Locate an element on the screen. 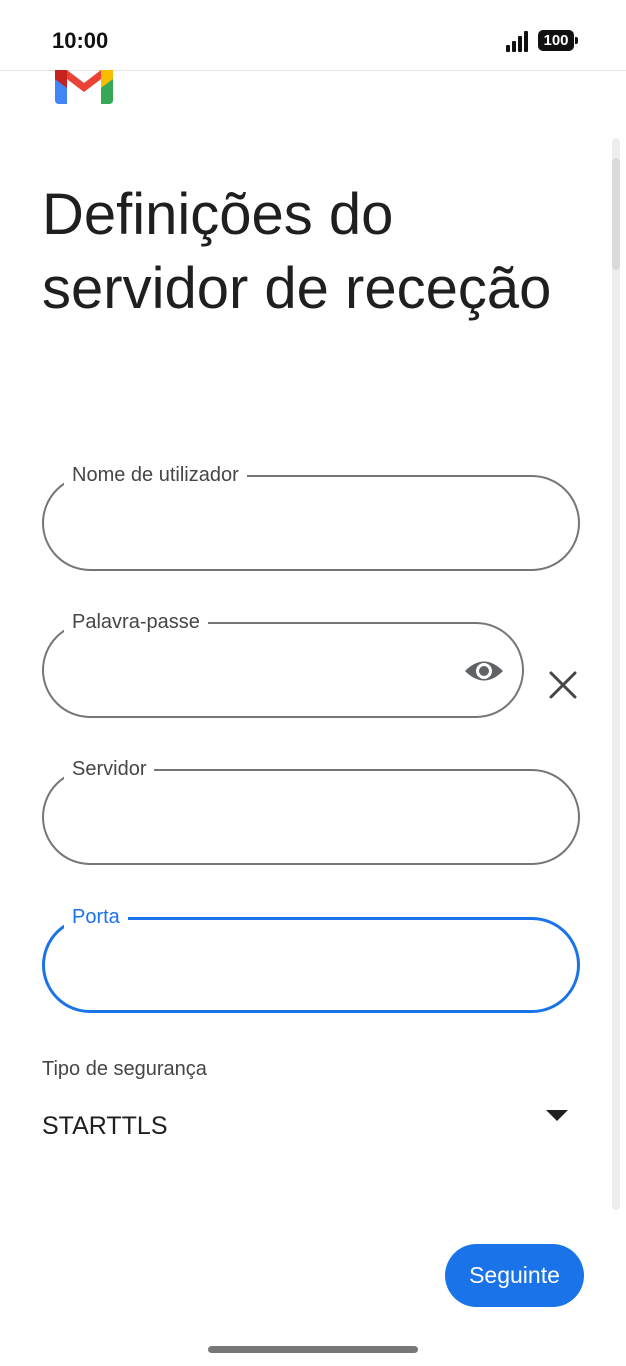 The image size is (626, 1366). security-type-dropdown: STARTTLS is located at coordinates (311, 1127).